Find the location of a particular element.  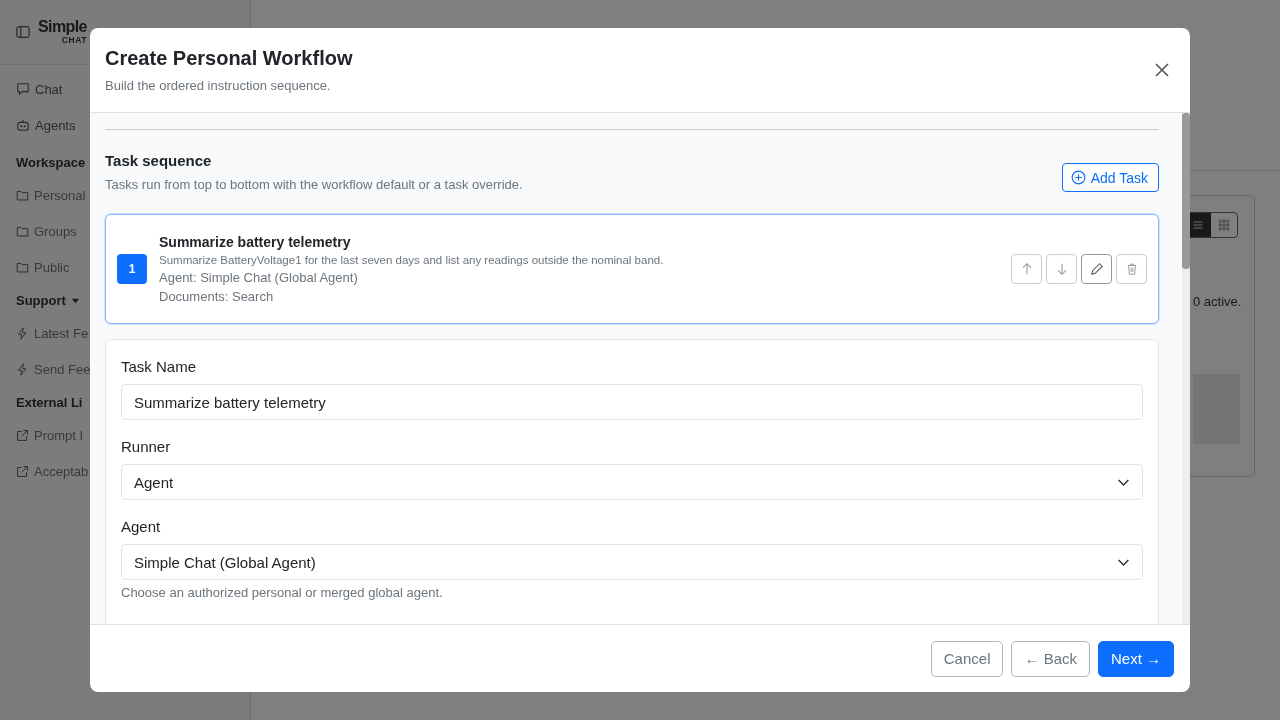

task-instructions: Summarize BatteryVoltage1 for the last seven days and list any readings outside the nominal band. is located at coordinates (412, 260).